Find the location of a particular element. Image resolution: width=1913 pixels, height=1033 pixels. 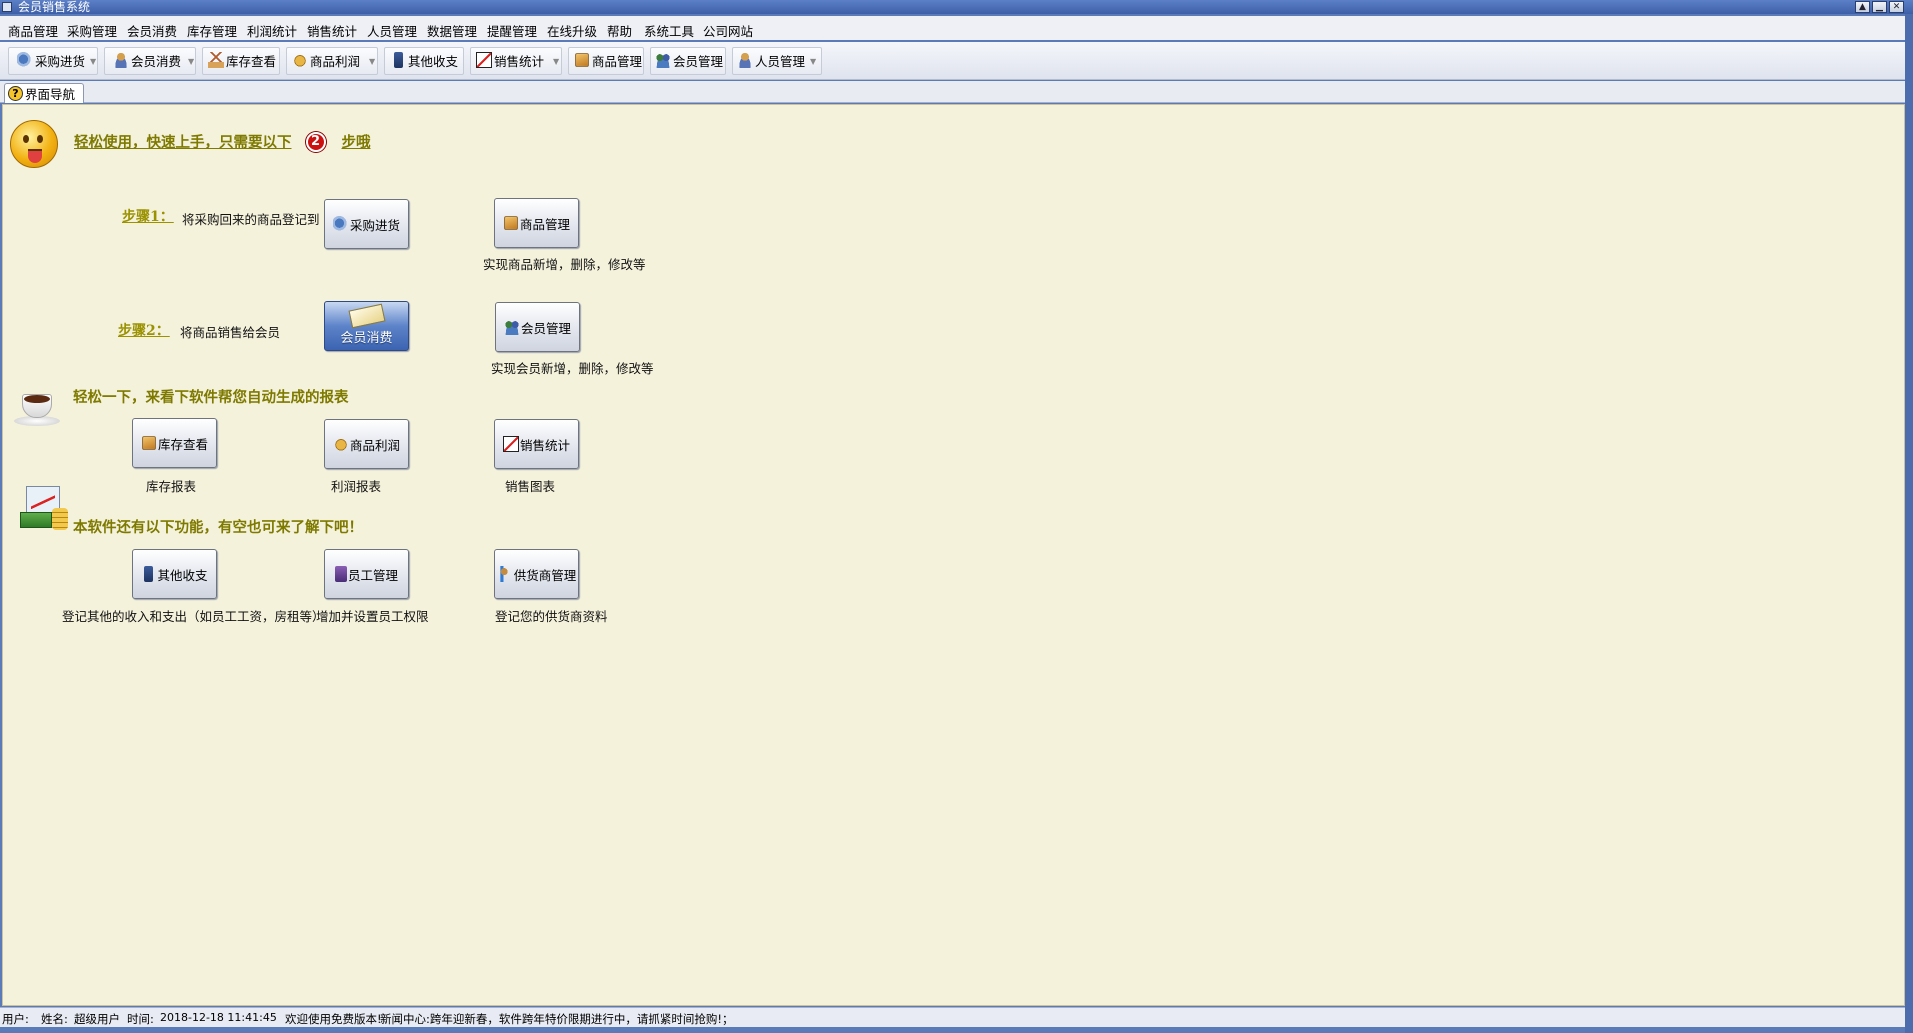

toolbar-profit-label: 商品利润 is located at coordinates (335, 61).